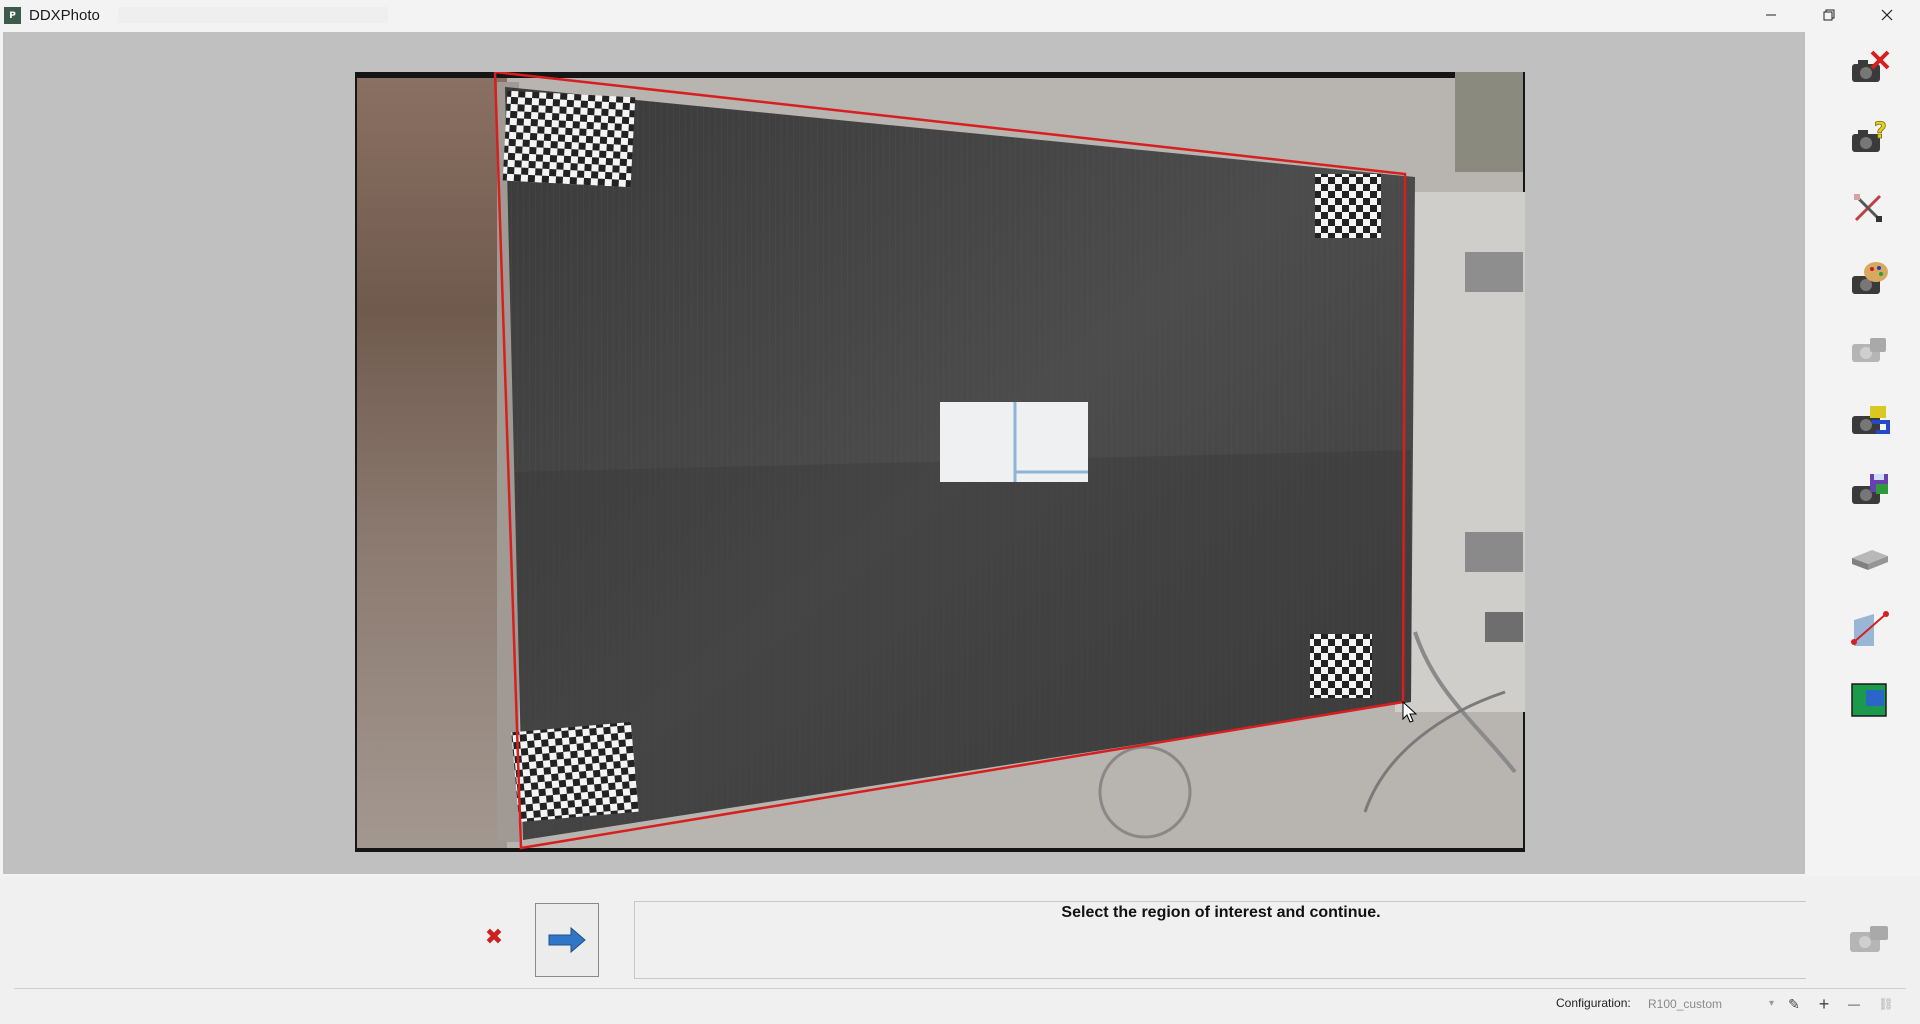 The width and height of the screenshot is (1920, 1024). What do you see at coordinates (1593, 1003) in the screenshot?
I see `configuration-label: Configuration:` at bounding box center [1593, 1003].